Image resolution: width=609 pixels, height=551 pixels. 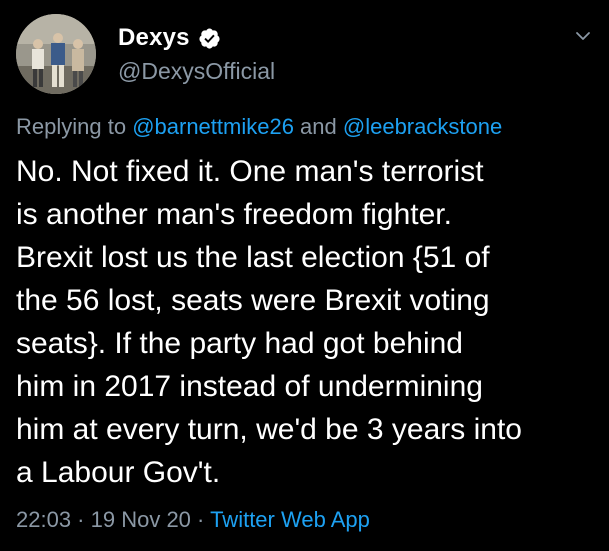 I want to click on display-name: Dexys, so click(x=154, y=38).